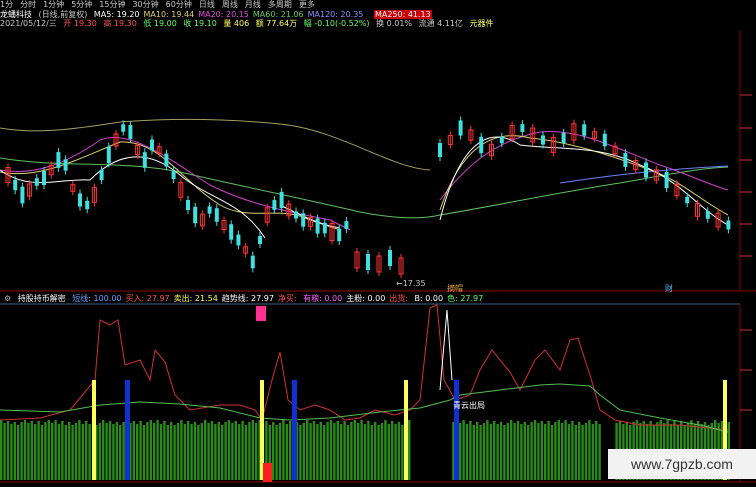 The image size is (756, 487). I want to click on indicator-param: 主粉: 0.00, so click(366, 298).